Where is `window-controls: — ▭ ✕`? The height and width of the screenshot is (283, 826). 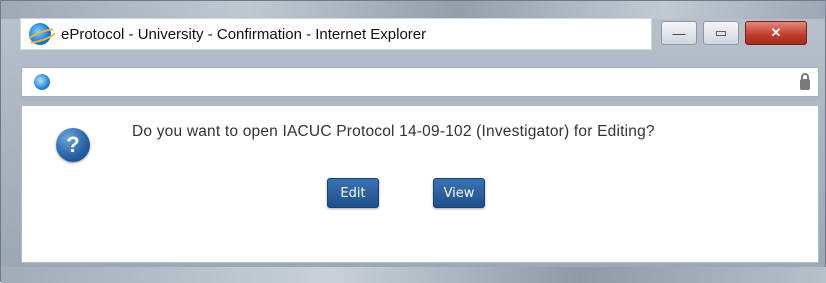 window-controls: — ▭ ✕ is located at coordinates (734, 34).